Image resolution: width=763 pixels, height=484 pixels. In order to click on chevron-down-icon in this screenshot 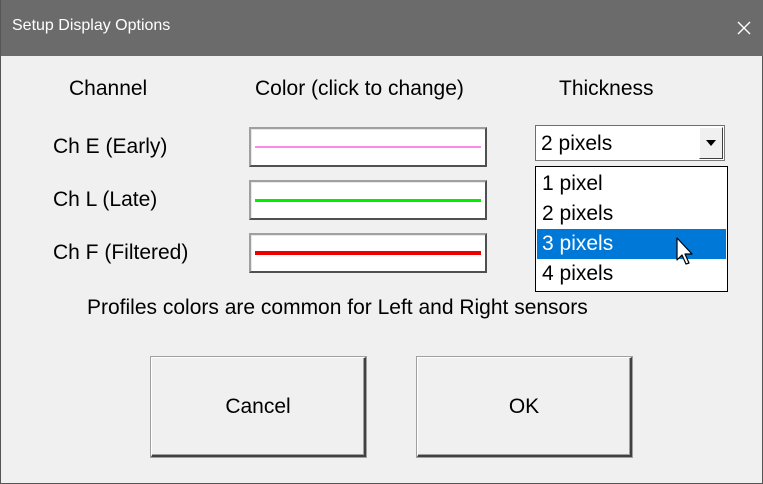, I will do `click(711, 143)`.